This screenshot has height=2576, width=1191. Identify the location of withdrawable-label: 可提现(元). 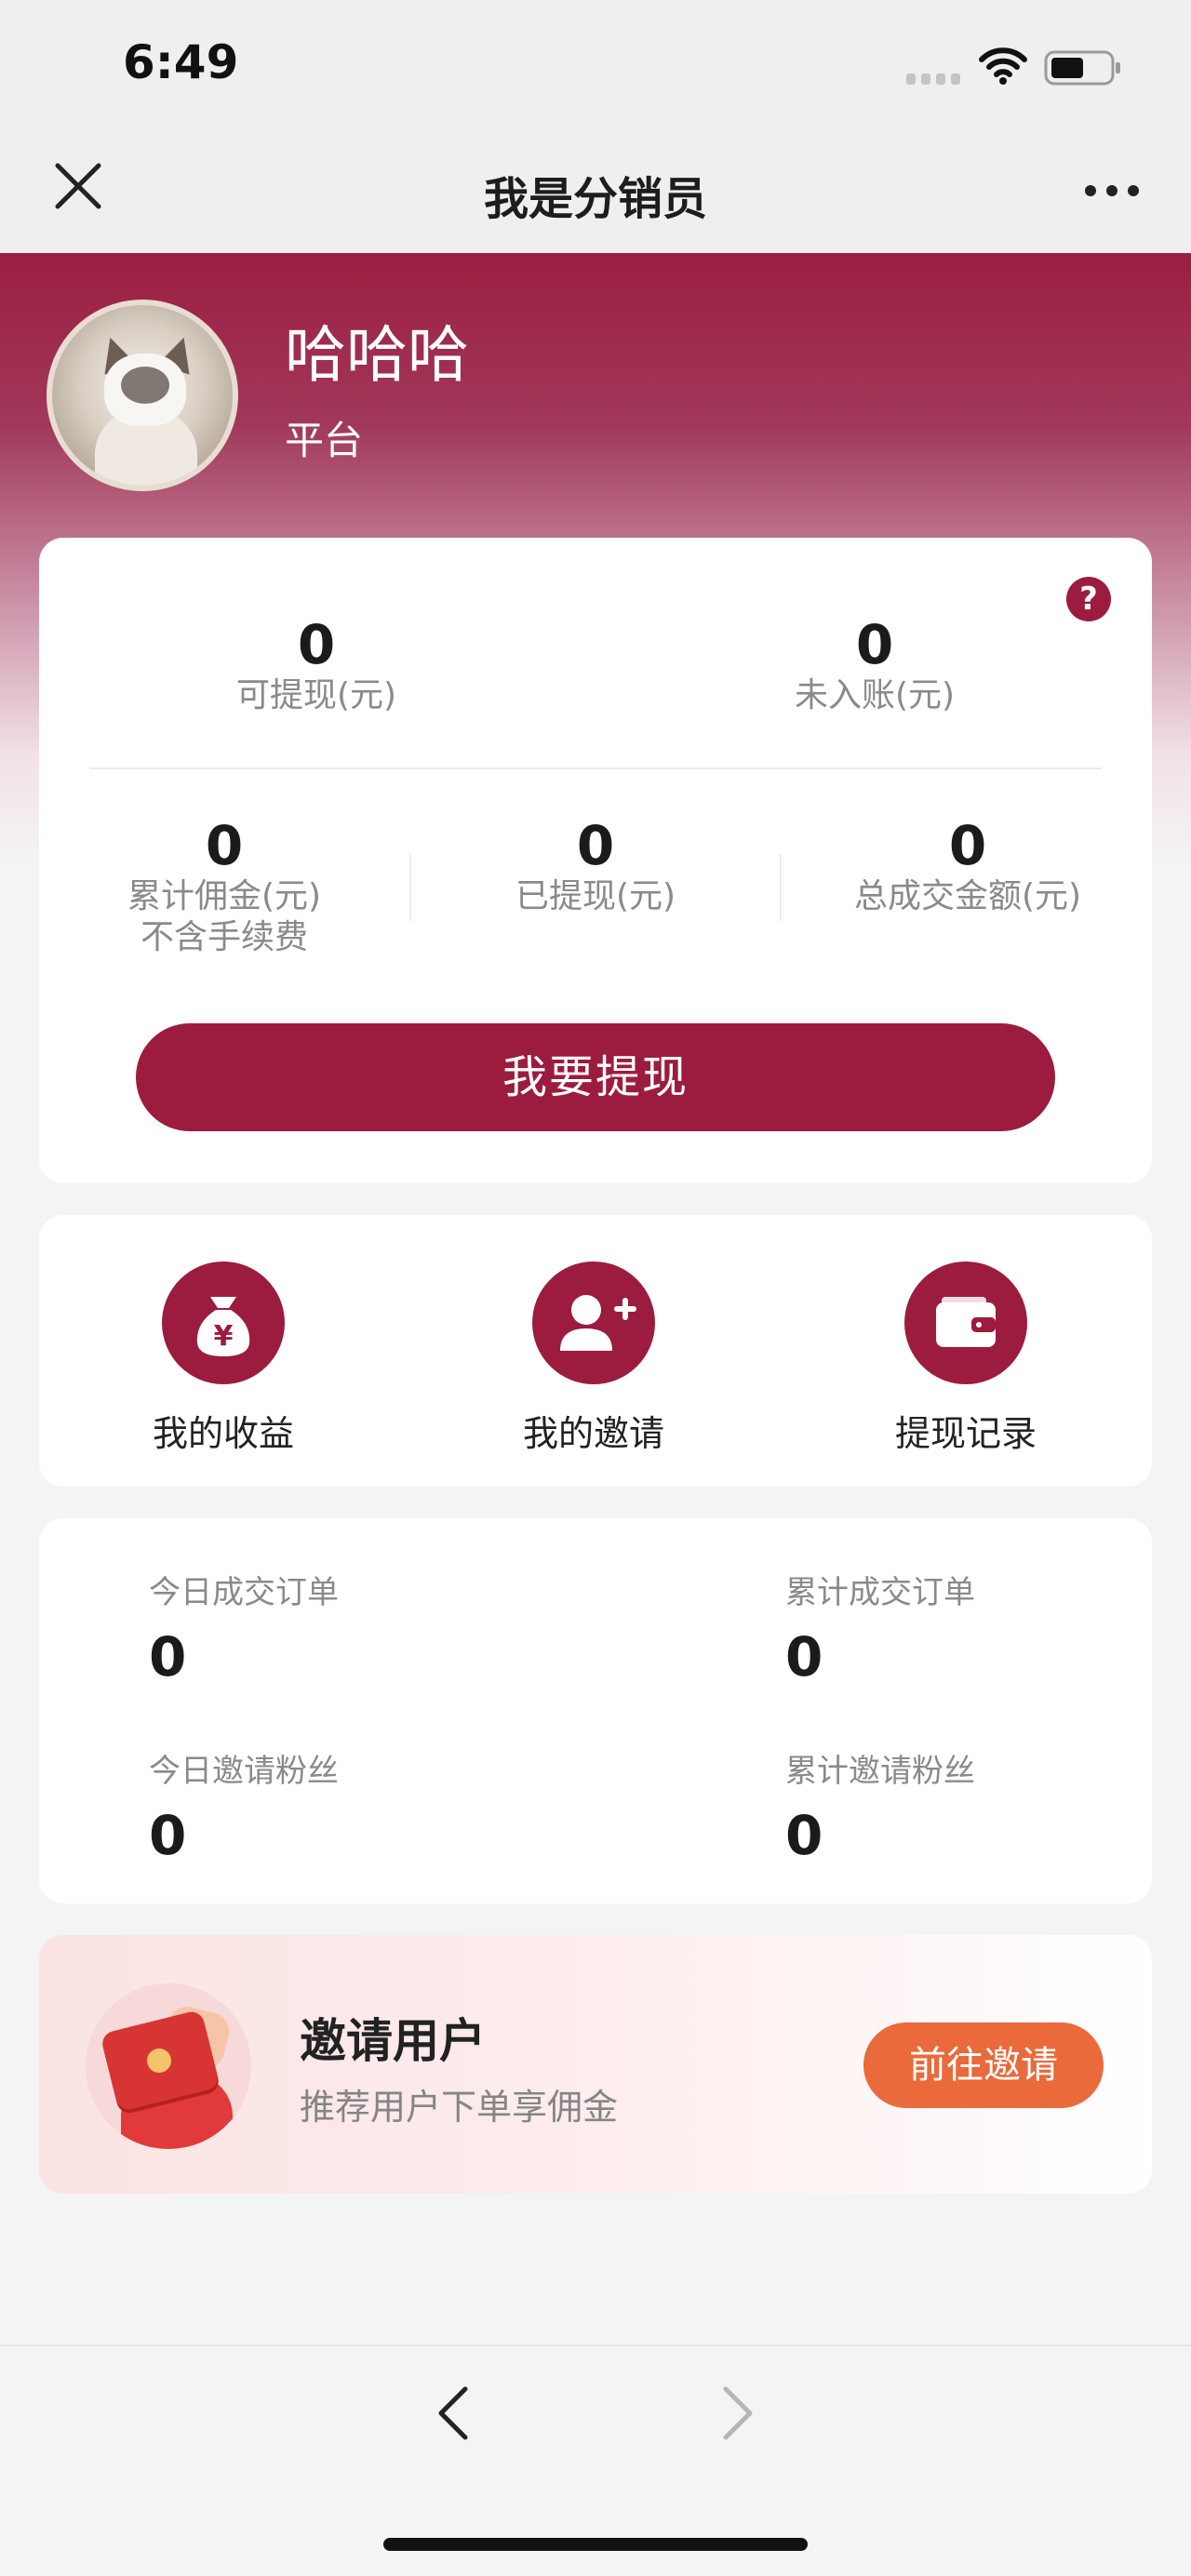
(316, 694).